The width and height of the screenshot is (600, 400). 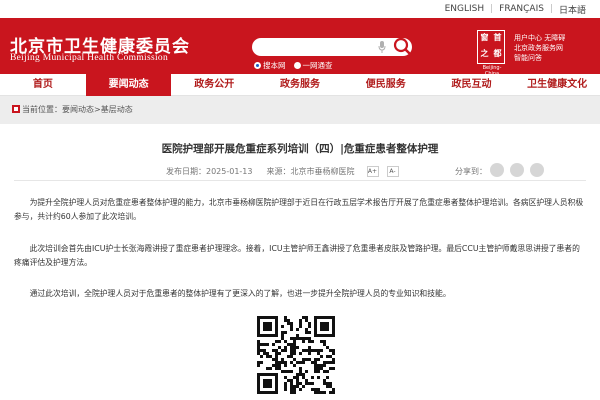 I want to click on microphone-icon, so click(x=382, y=47).